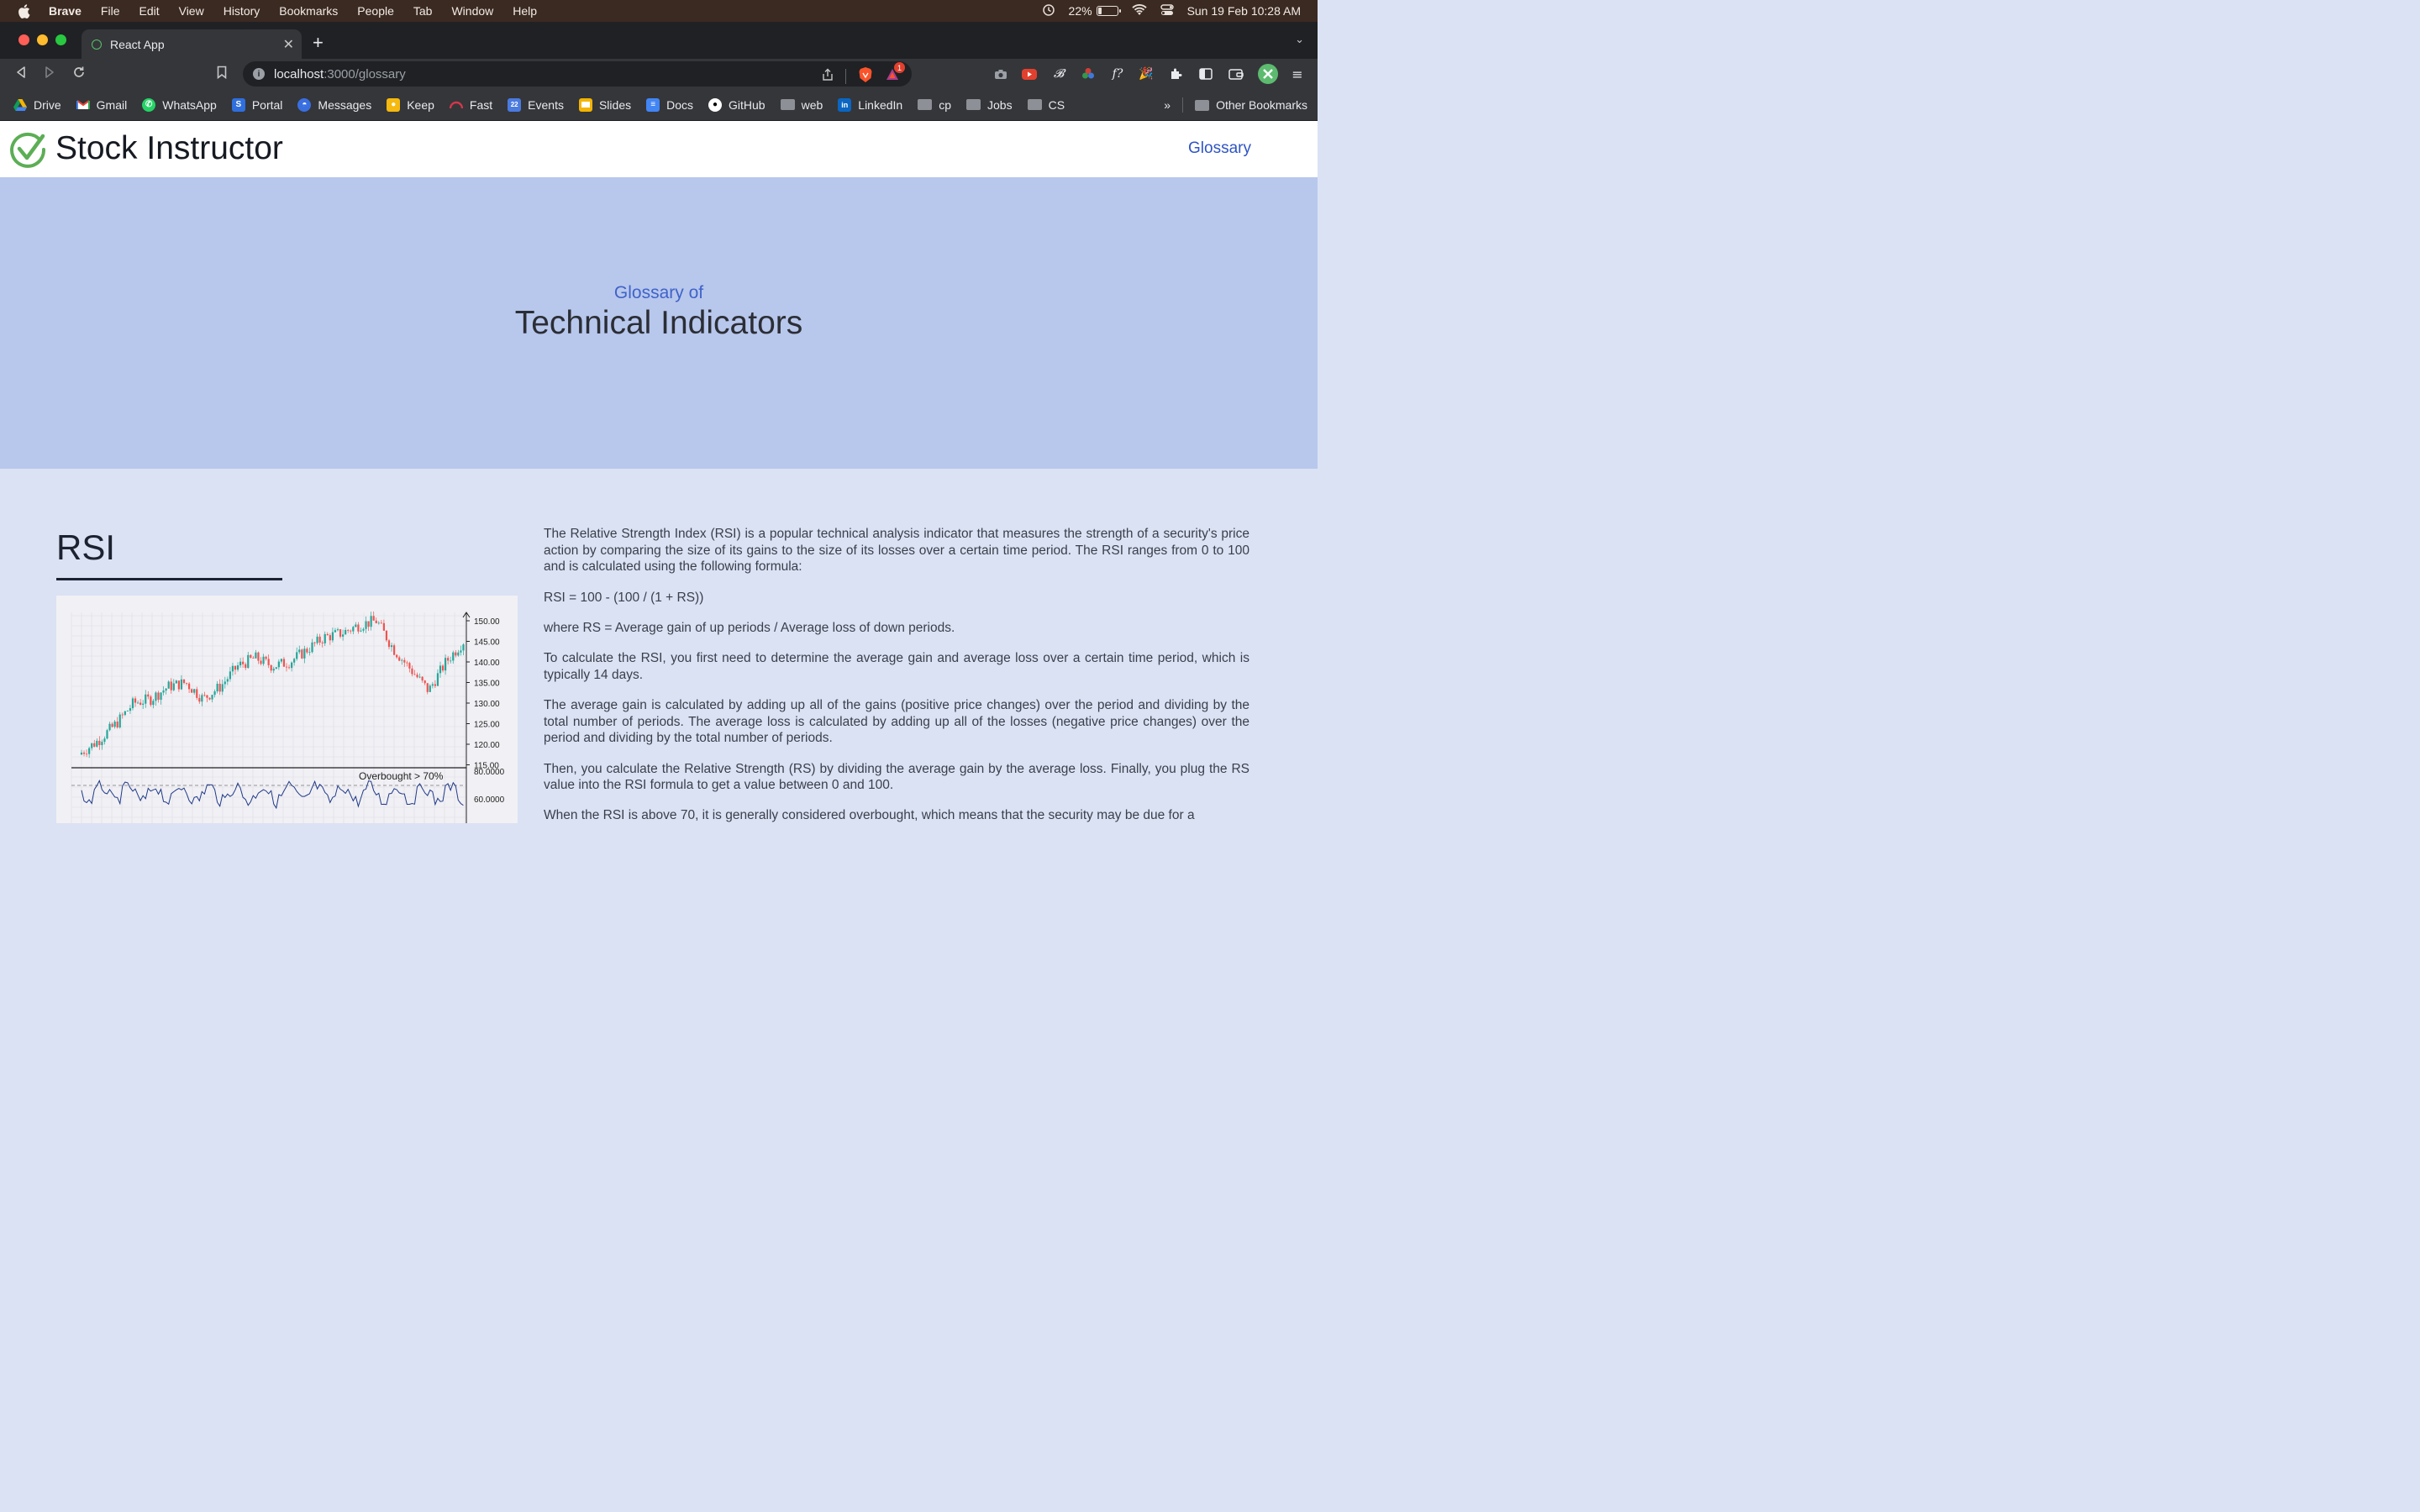 The width and height of the screenshot is (2420, 1512). Describe the element at coordinates (21, 74) in the screenshot. I see `back-button` at that location.